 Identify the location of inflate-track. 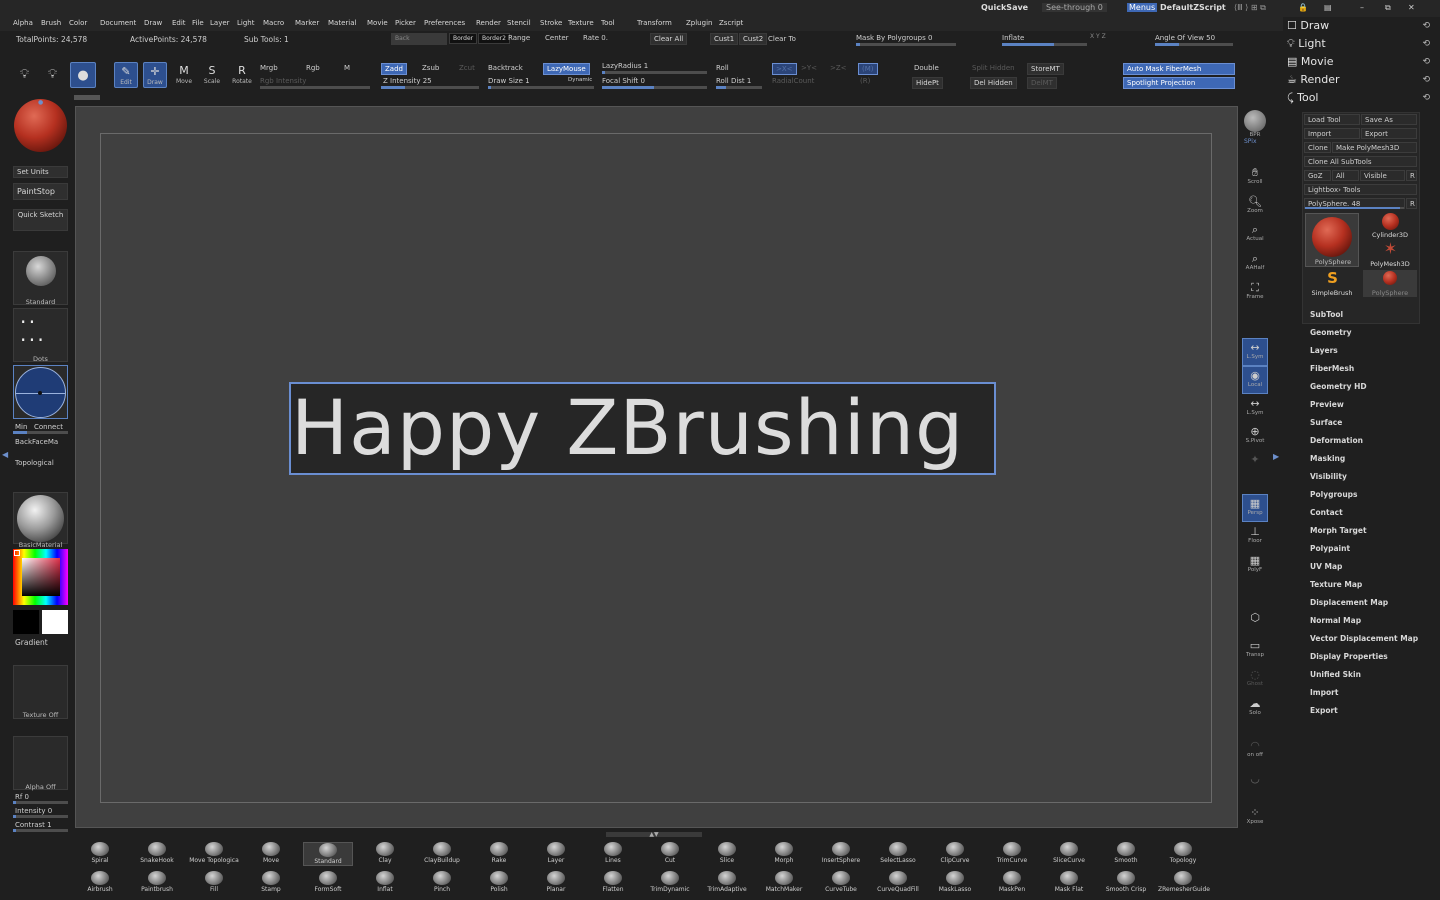
(1044, 44).